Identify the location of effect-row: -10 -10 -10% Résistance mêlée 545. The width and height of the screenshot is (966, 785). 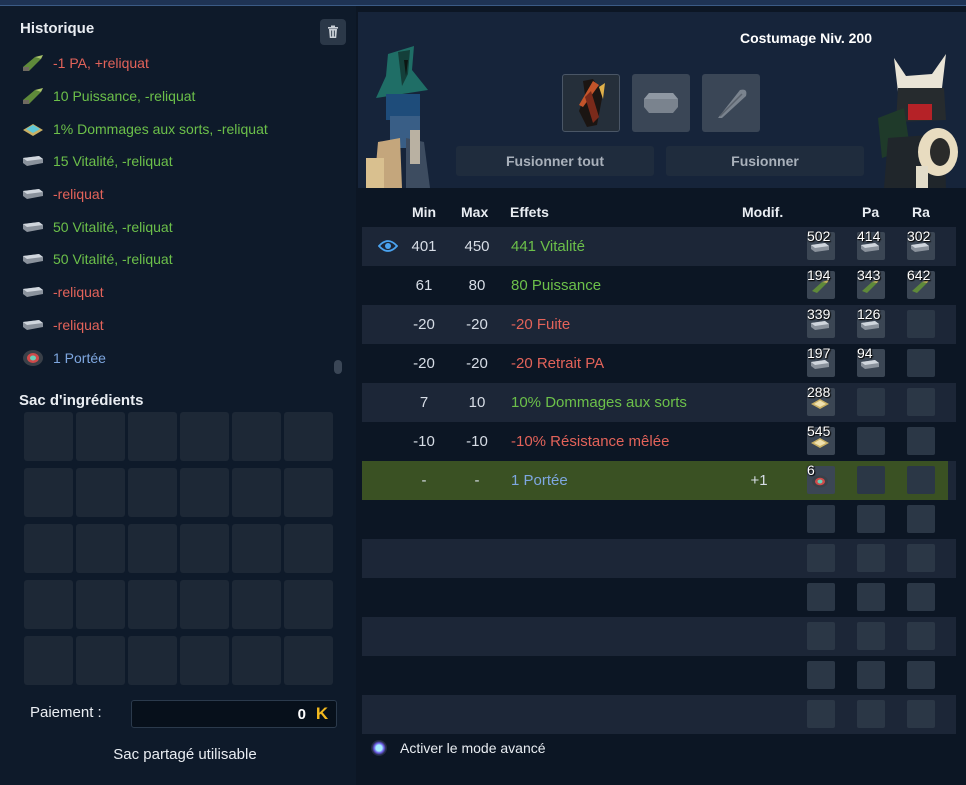
(659, 441).